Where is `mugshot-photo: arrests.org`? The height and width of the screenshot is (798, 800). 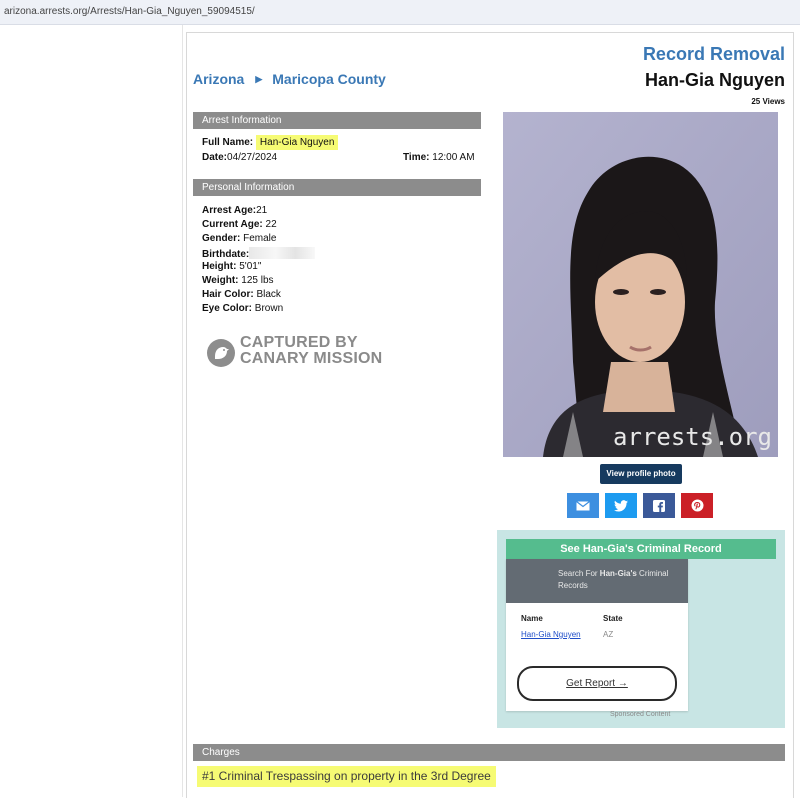
mugshot-photo: arrests.org is located at coordinates (640, 284).